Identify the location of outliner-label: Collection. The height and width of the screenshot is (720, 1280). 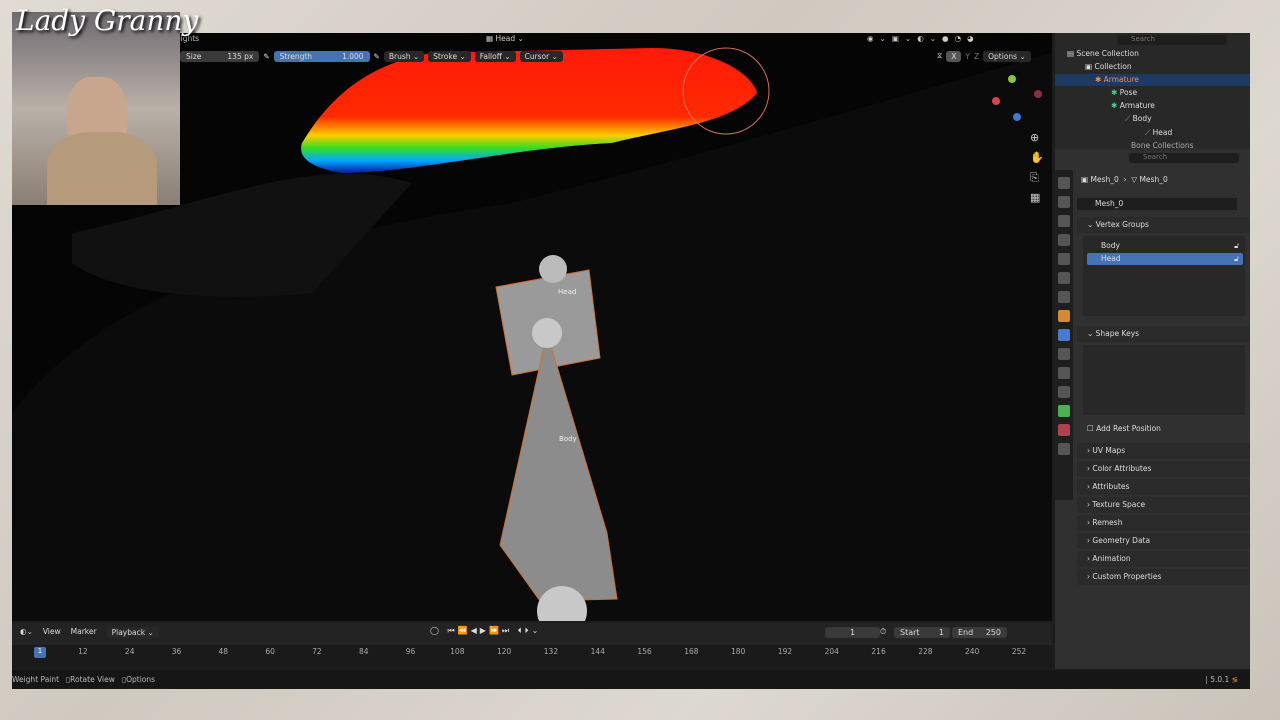
(1113, 66).